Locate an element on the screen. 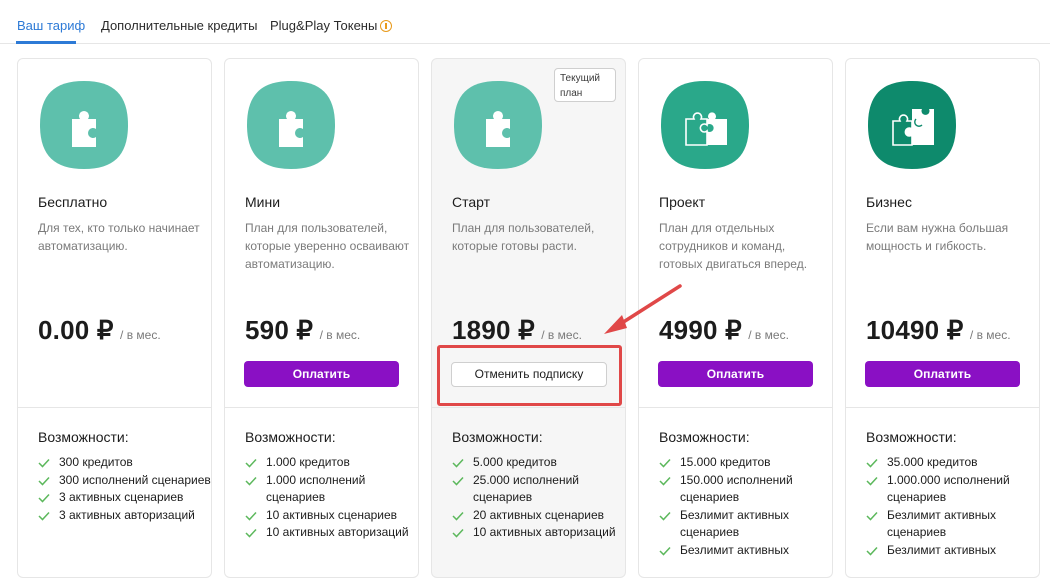 The image size is (1050, 578). coin-icon is located at coordinates (386, 26).